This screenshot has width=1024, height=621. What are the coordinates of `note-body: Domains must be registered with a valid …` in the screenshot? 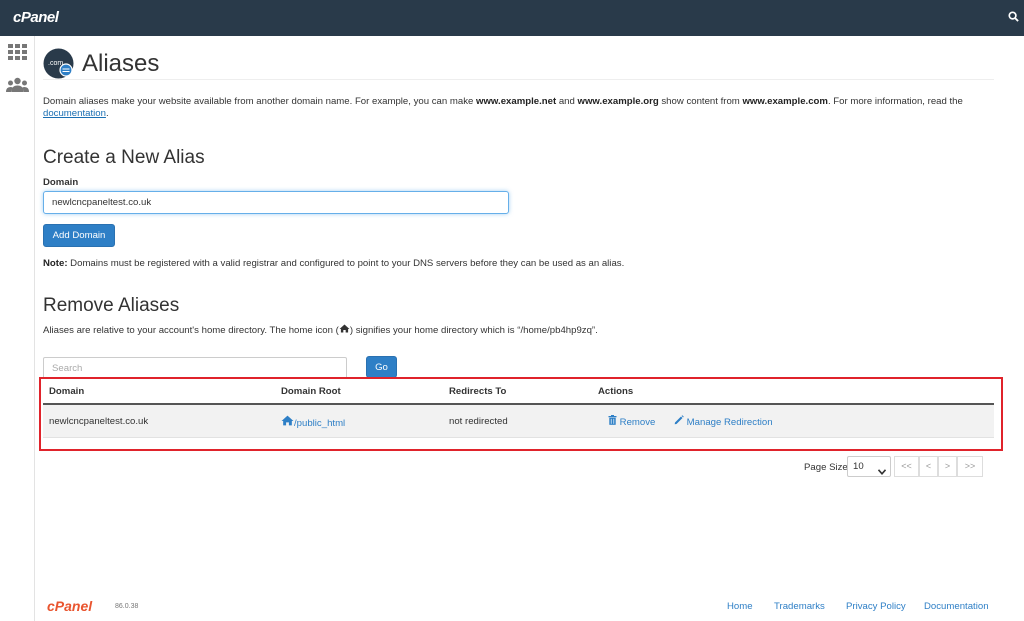 It's located at (346, 263).